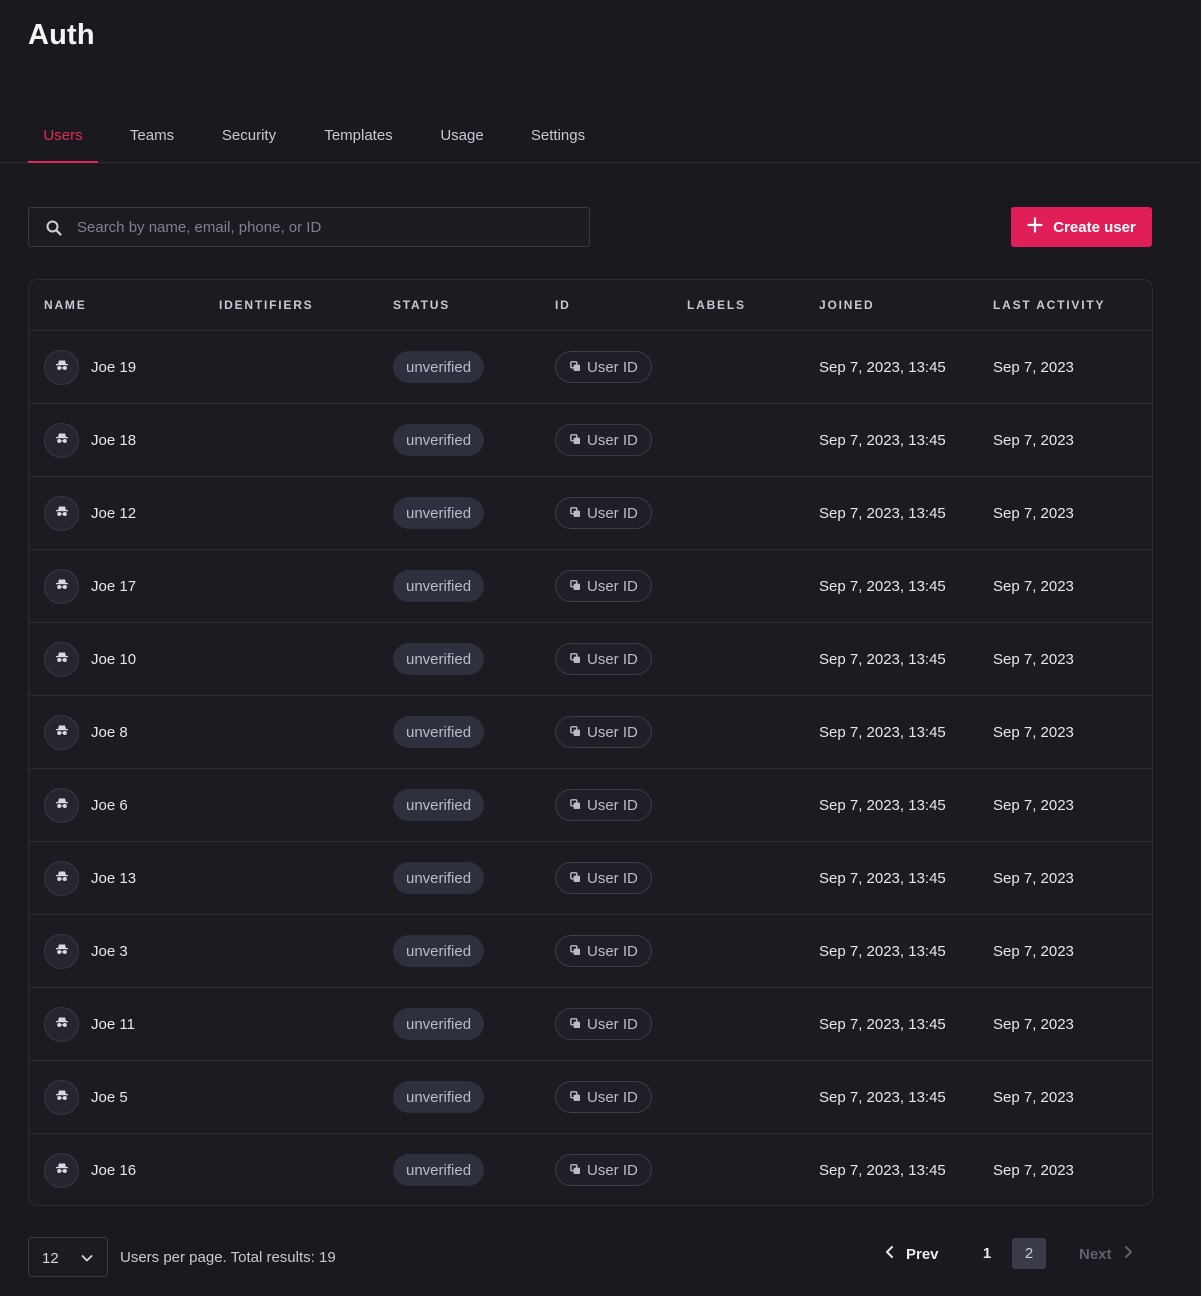 The height and width of the screenshot is (1296, 1201). What do you see at coordinates (63, 135) in the screenshot?
I see `tab-users: Users` at bounding box center [63, 135].